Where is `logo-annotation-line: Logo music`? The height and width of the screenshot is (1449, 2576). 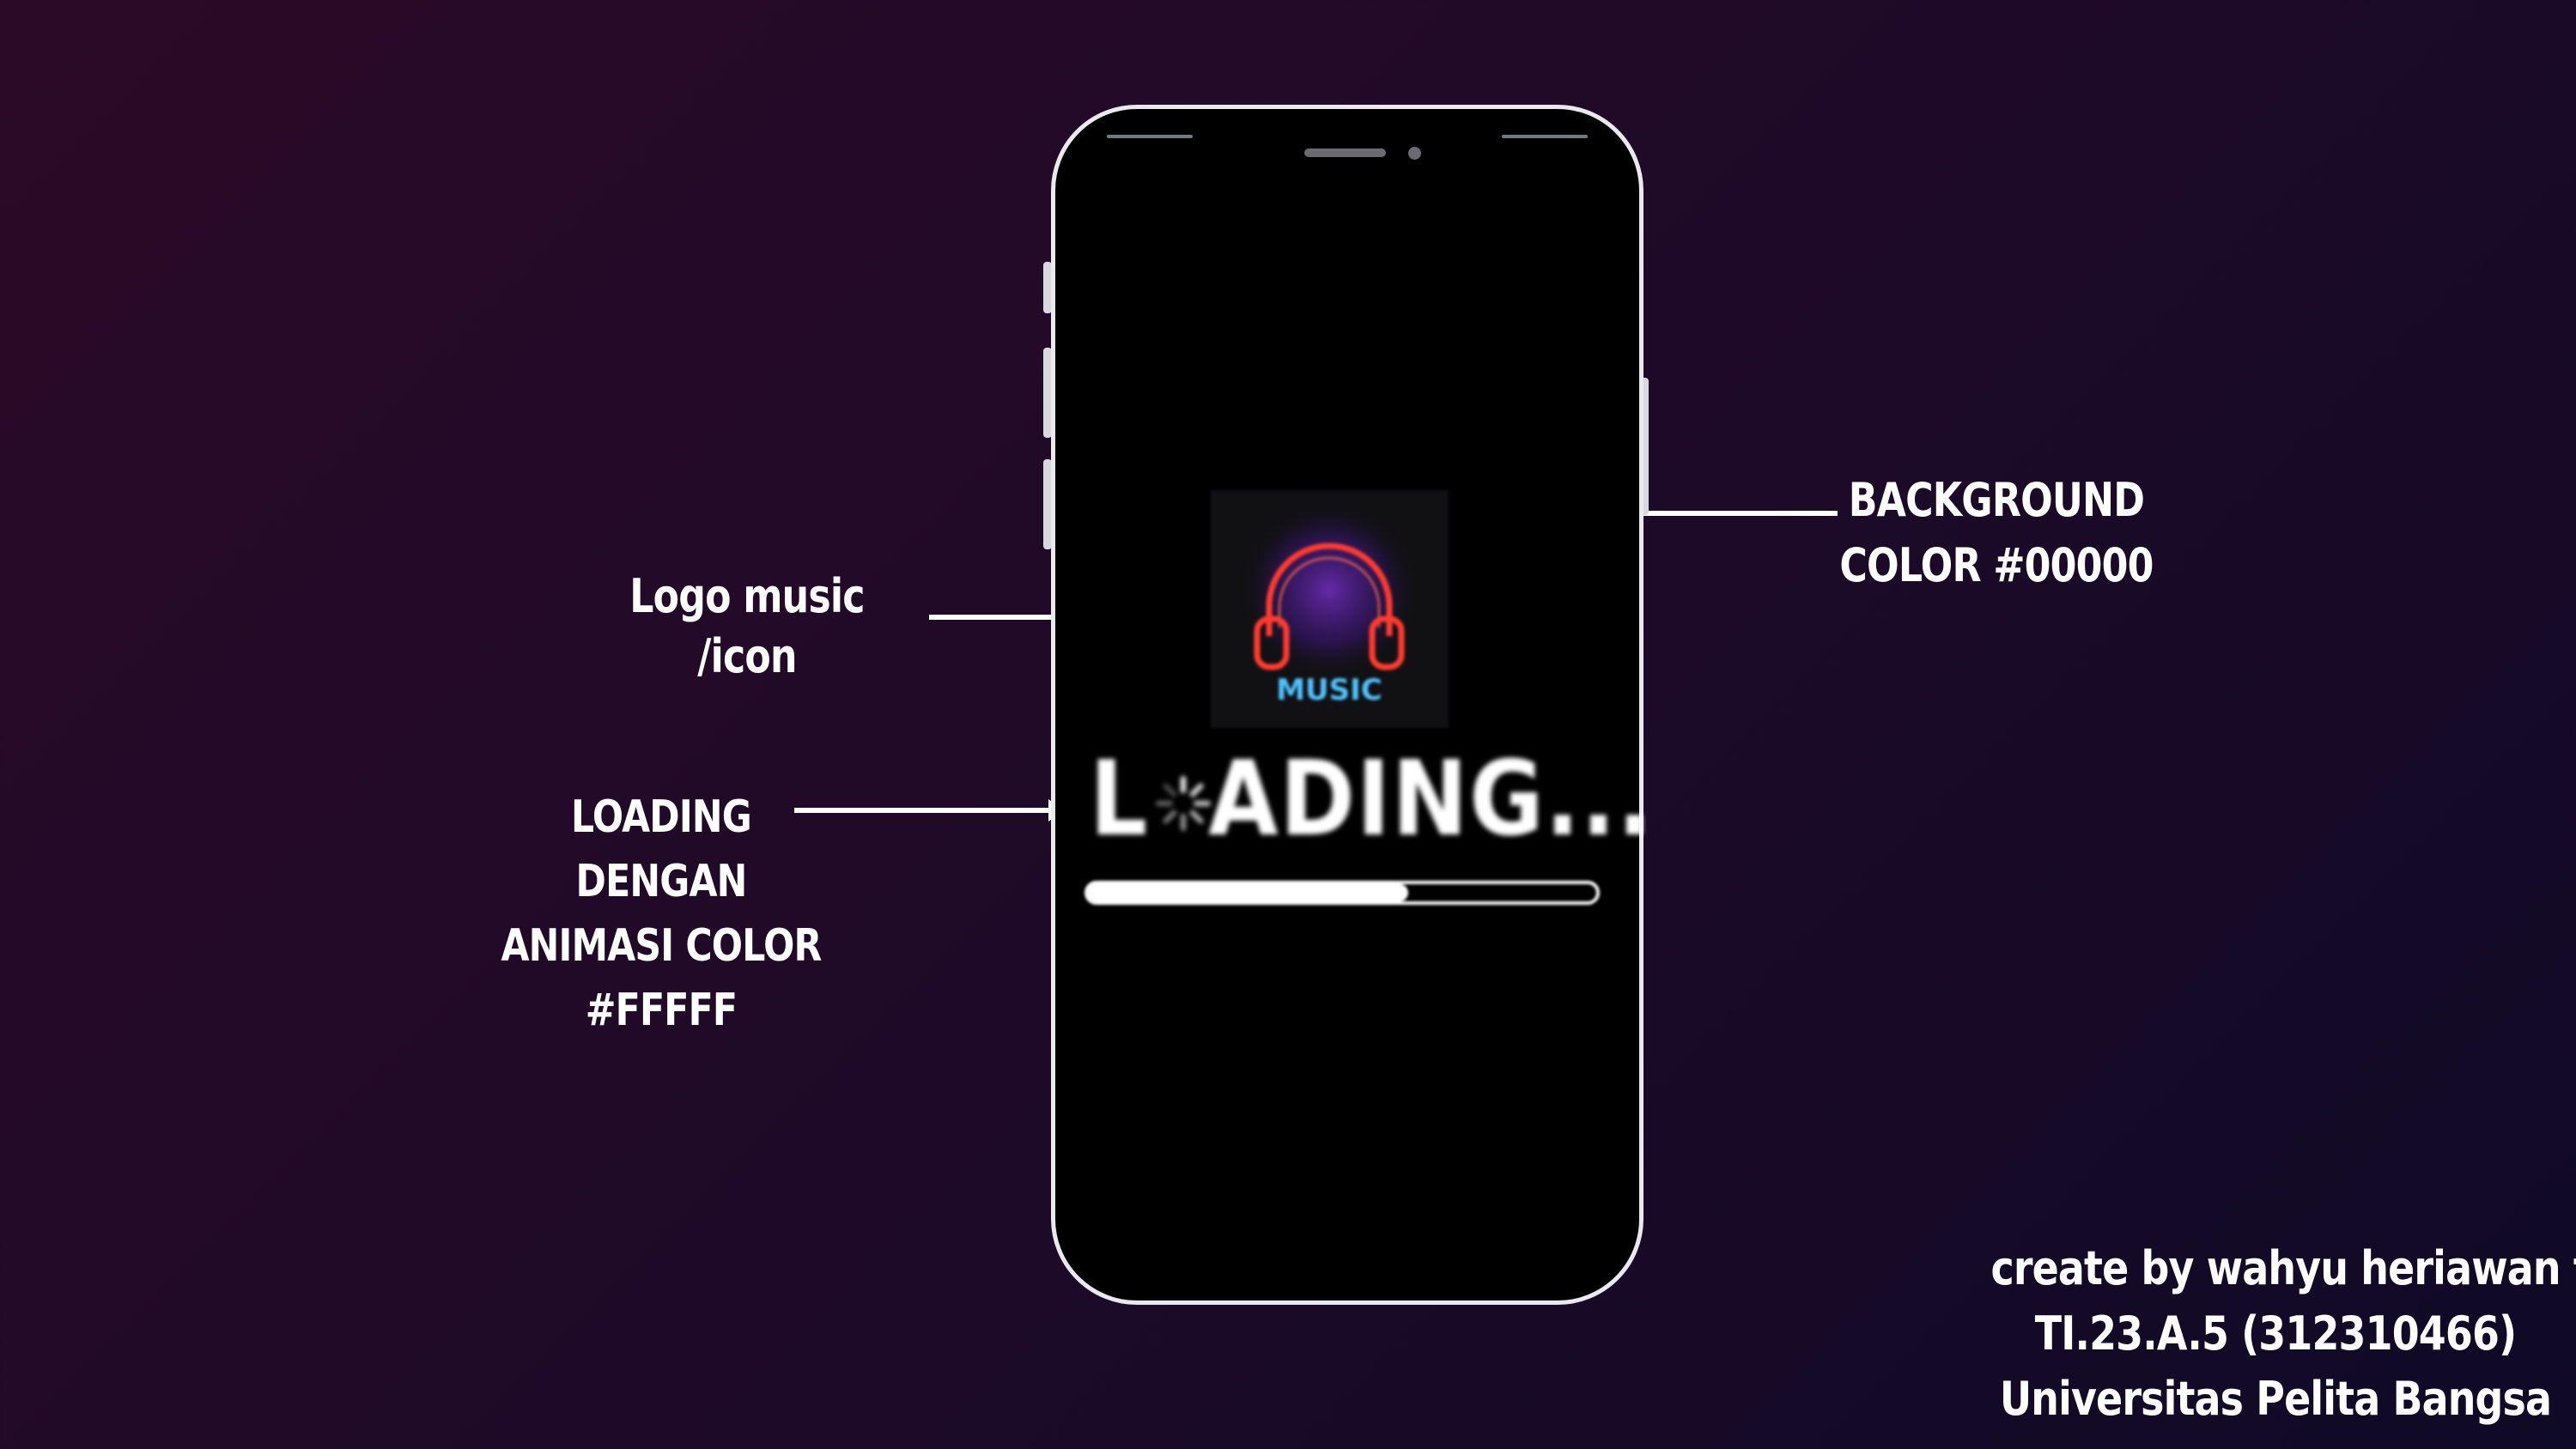
logo-annotation-line: Logo music is located at coordinates (747, 596).